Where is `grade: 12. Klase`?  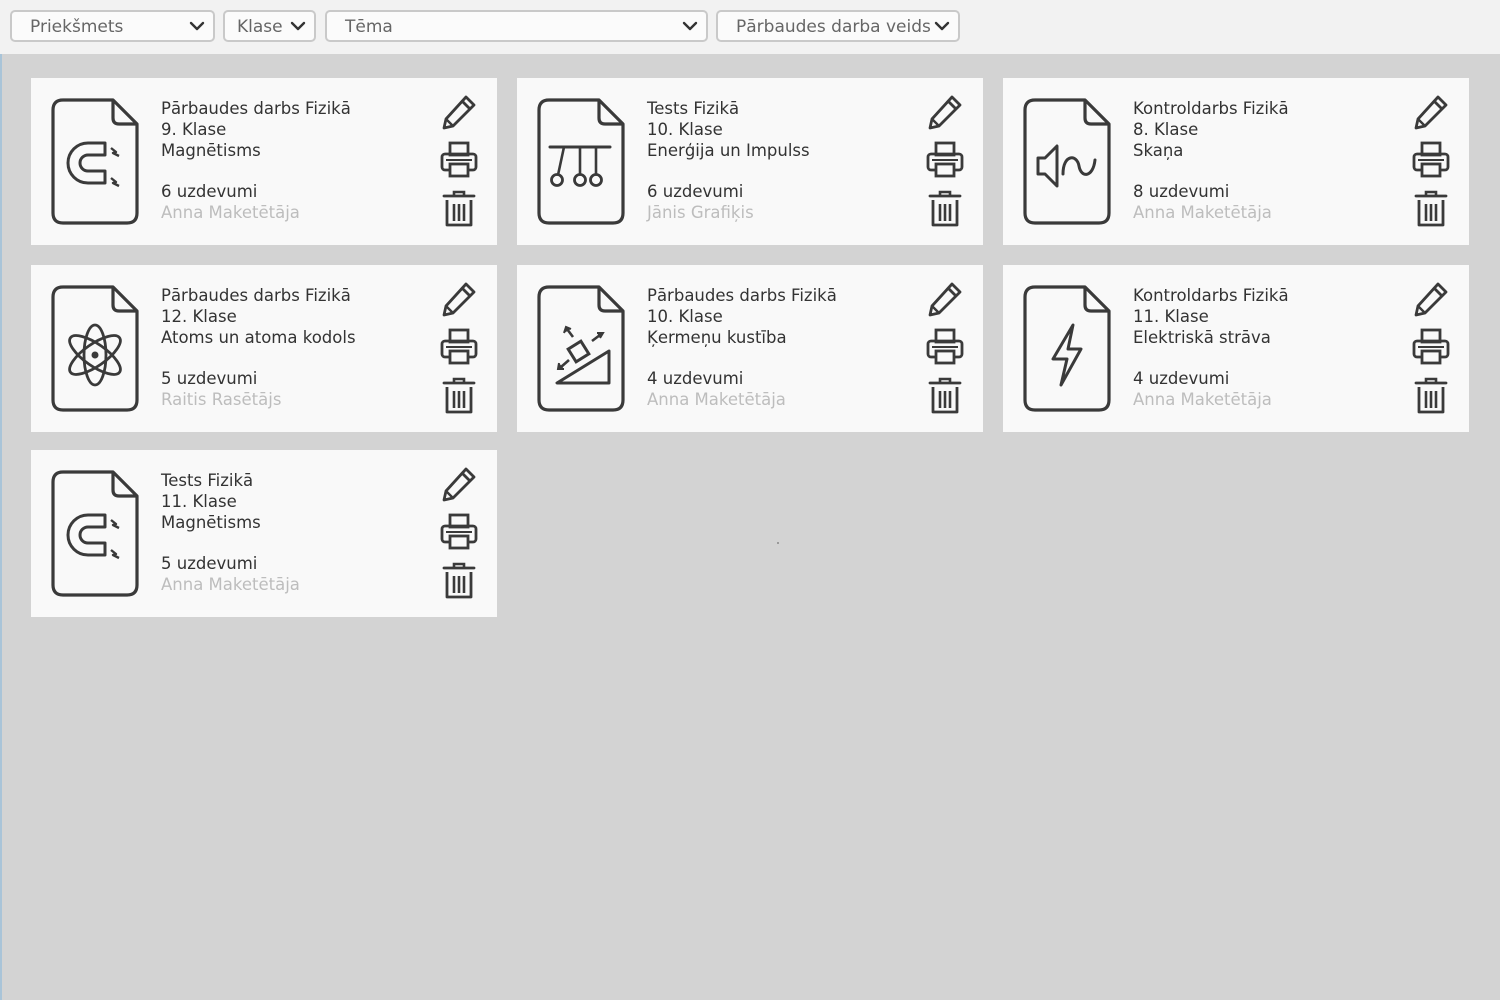 grade: 12. Klase is located at coordinates (199, 316).